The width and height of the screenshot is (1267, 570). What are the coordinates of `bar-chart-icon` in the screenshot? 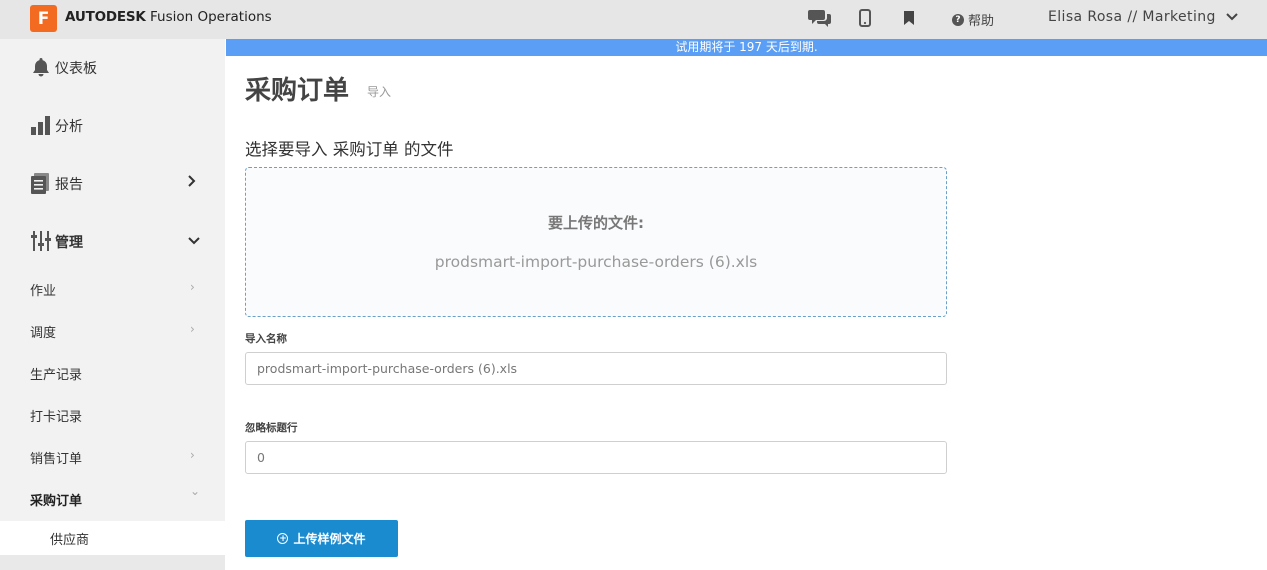 It's located at (40, 125).